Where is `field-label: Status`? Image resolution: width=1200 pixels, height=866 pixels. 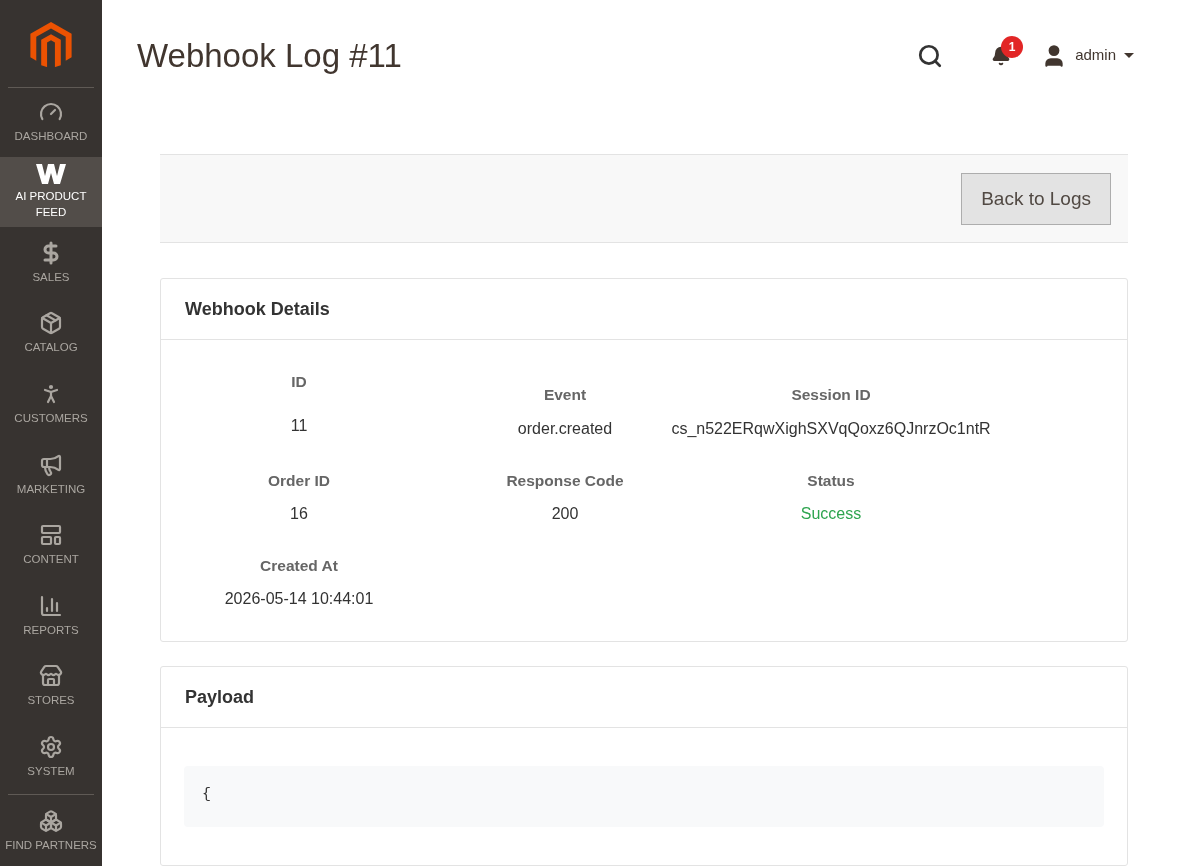
field-label: Status is located at coordinates (831, 480).